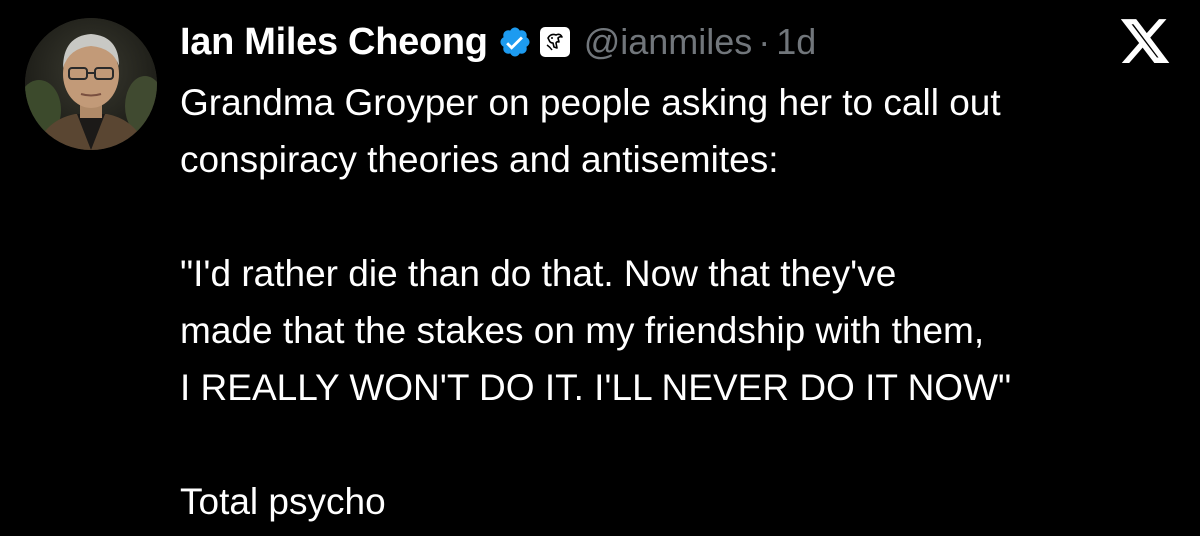  Describe the element at coordinates (796, 42) in the screenshot. I see `timestamp: 1d` at that location.